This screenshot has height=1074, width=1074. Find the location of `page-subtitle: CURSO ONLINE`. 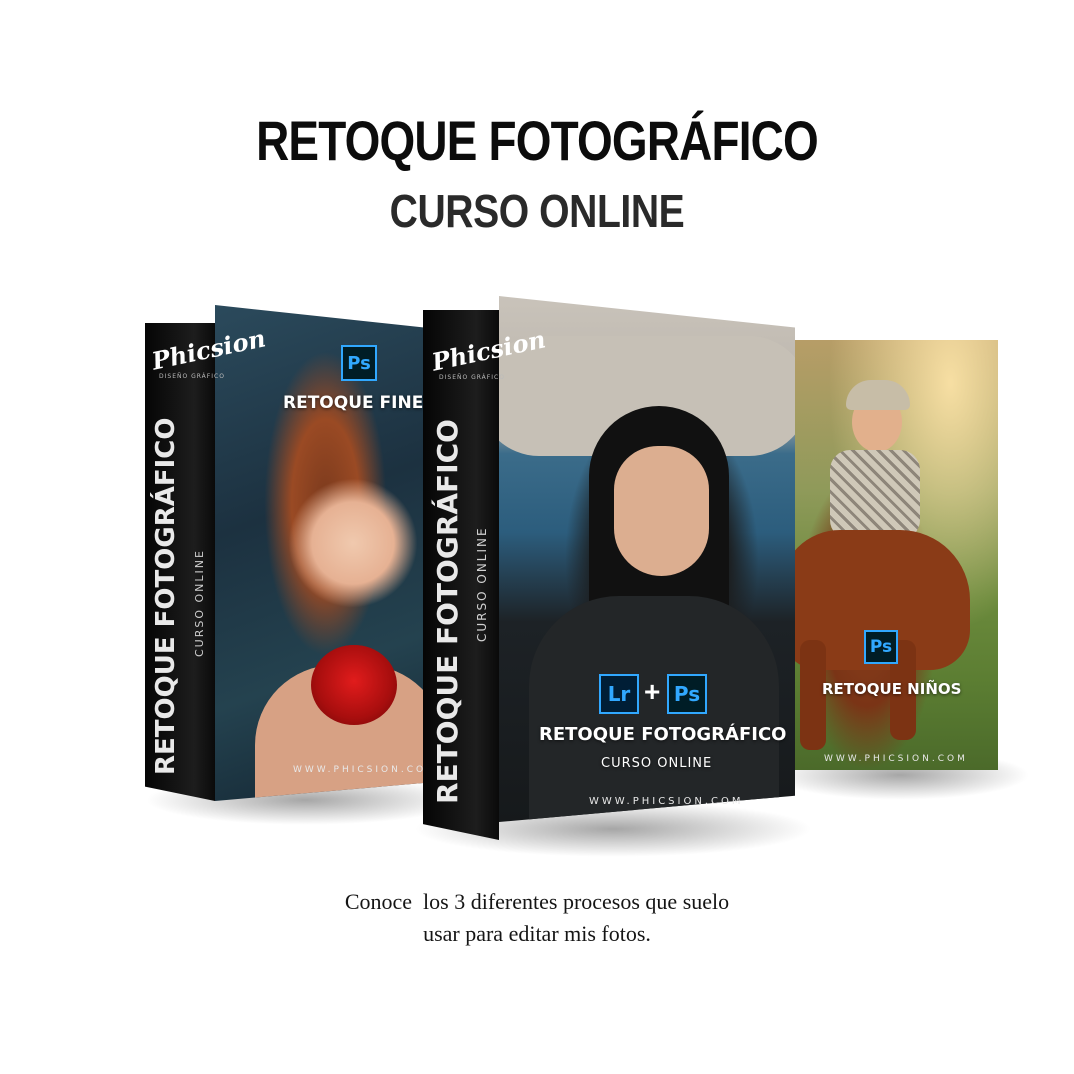

page-subtitle: CURSO ONLINE is located at coordinates (537, 211).